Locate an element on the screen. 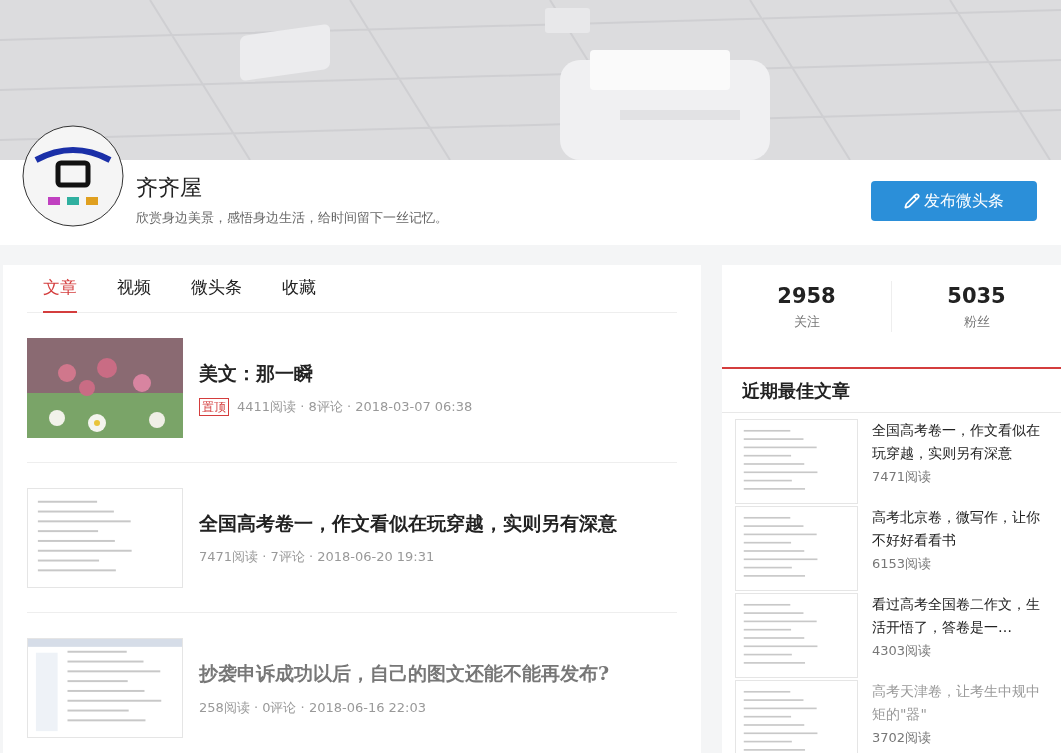 This screenshot has height=753, width=1061. best-article-title: 全国高考卷一，作文看似在玩穿越，实则另有深意 is located at coordinates (957, 442).